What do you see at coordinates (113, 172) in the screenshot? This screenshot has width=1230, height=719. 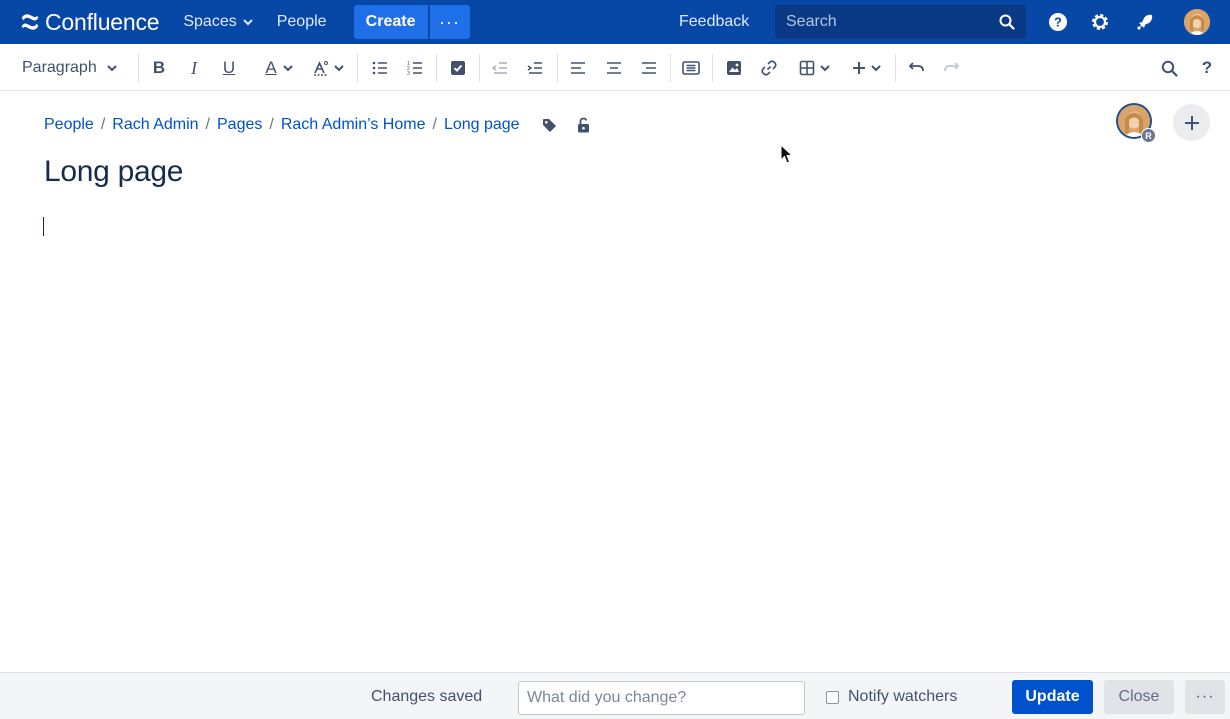 I see `page-title: Long page` at bounding box center [113, 172].